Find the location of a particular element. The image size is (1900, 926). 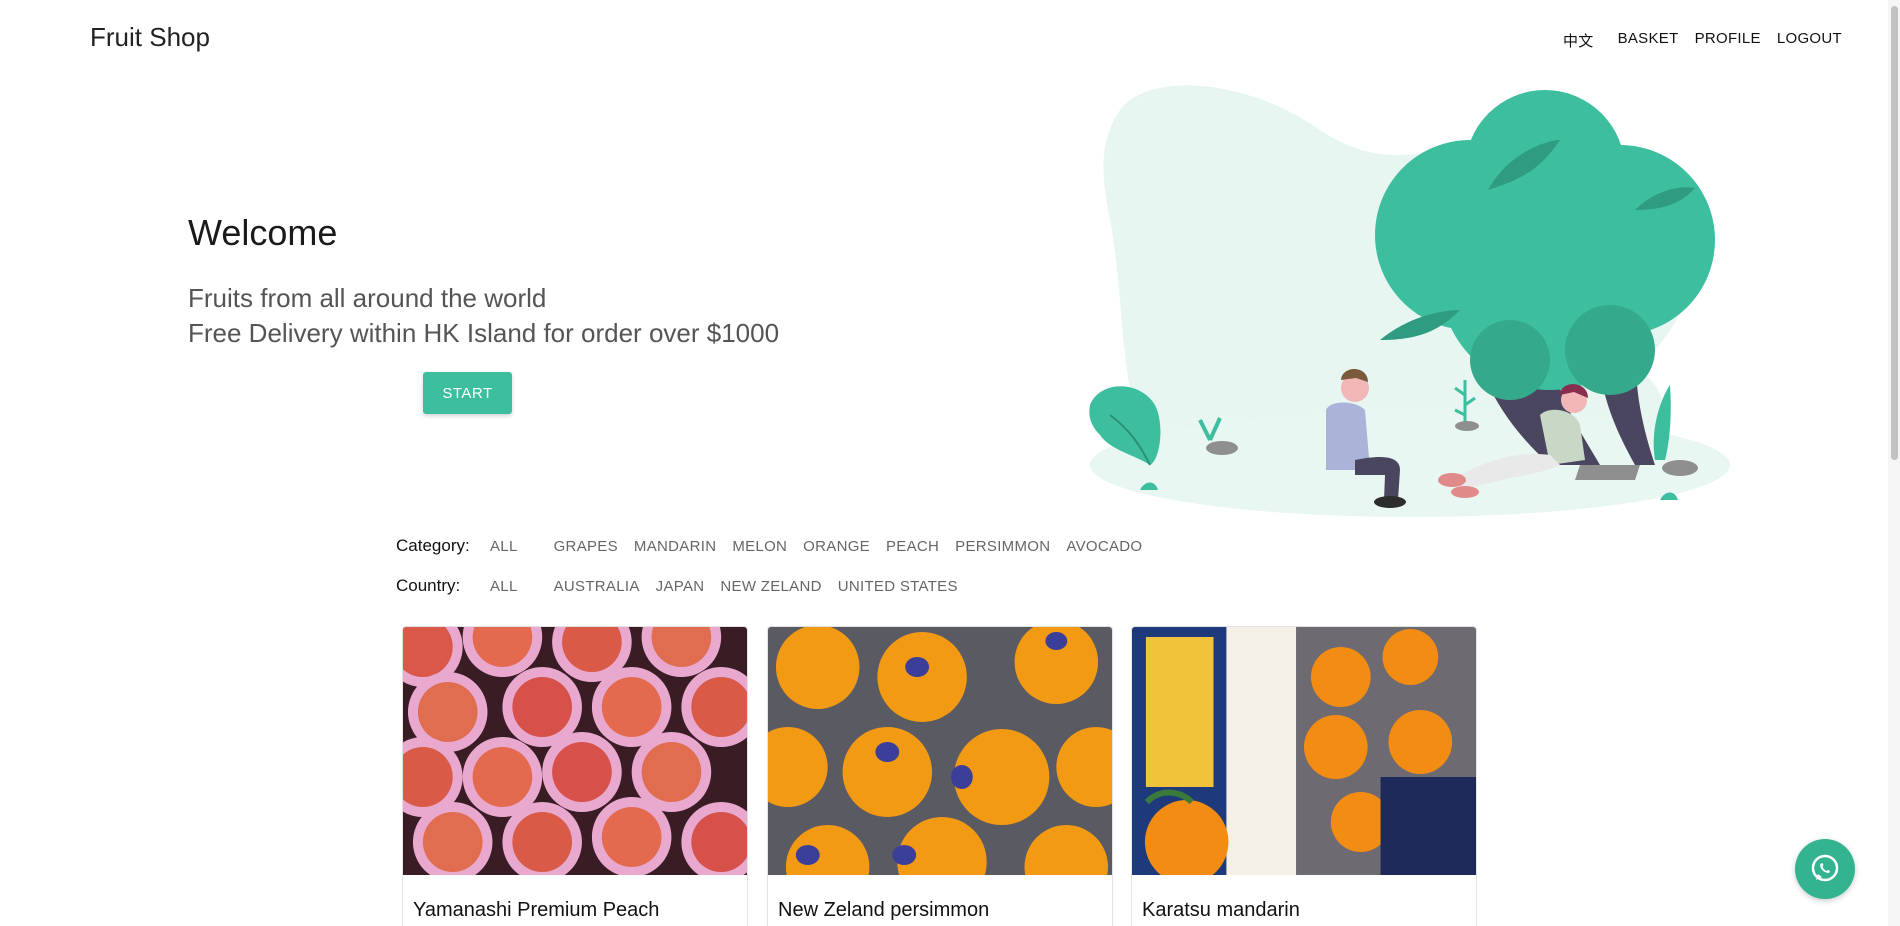

country-label: Country: is located at coordinates (428, 585).